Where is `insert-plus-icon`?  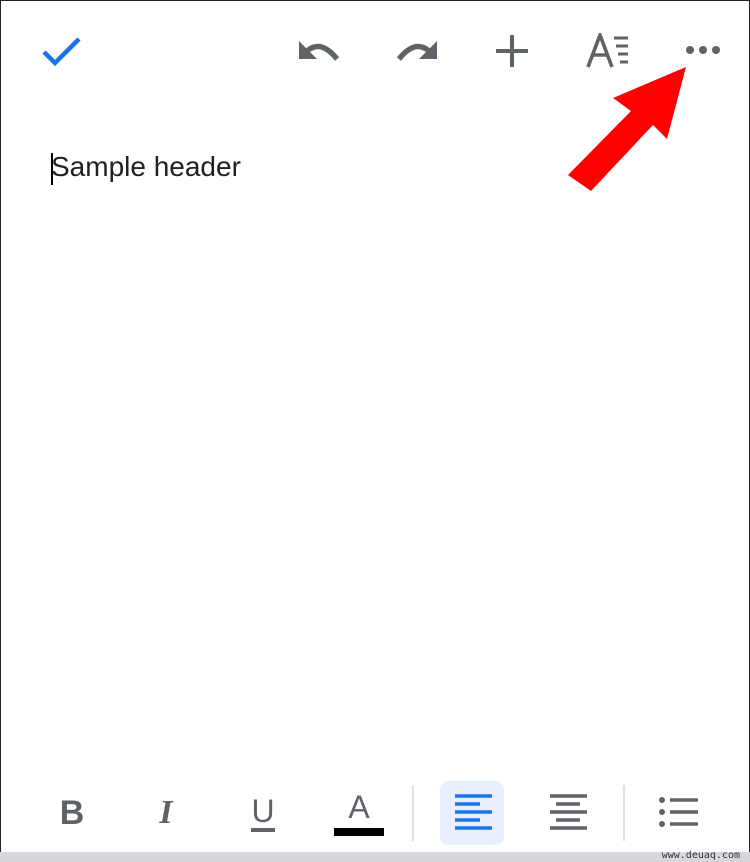
insert-plus-icon is located at coordinates (512, 51).